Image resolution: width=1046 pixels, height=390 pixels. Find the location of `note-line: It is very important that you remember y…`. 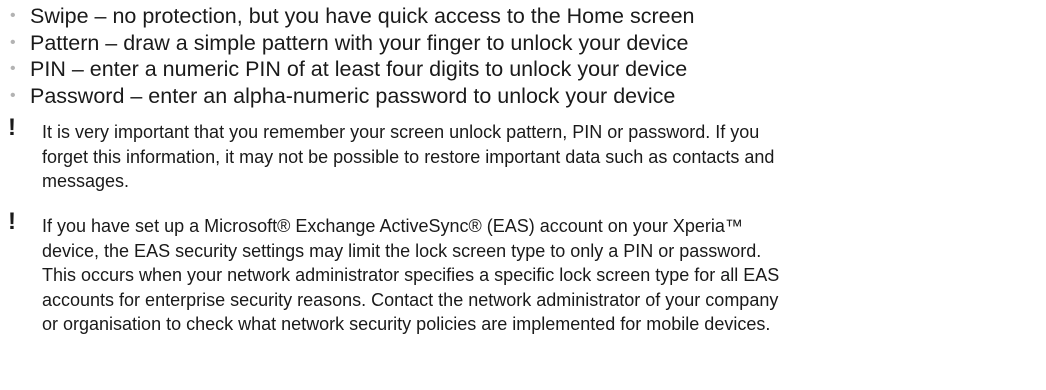

note-line: It is very important that you remember y… is located at coordinates (401, 132).